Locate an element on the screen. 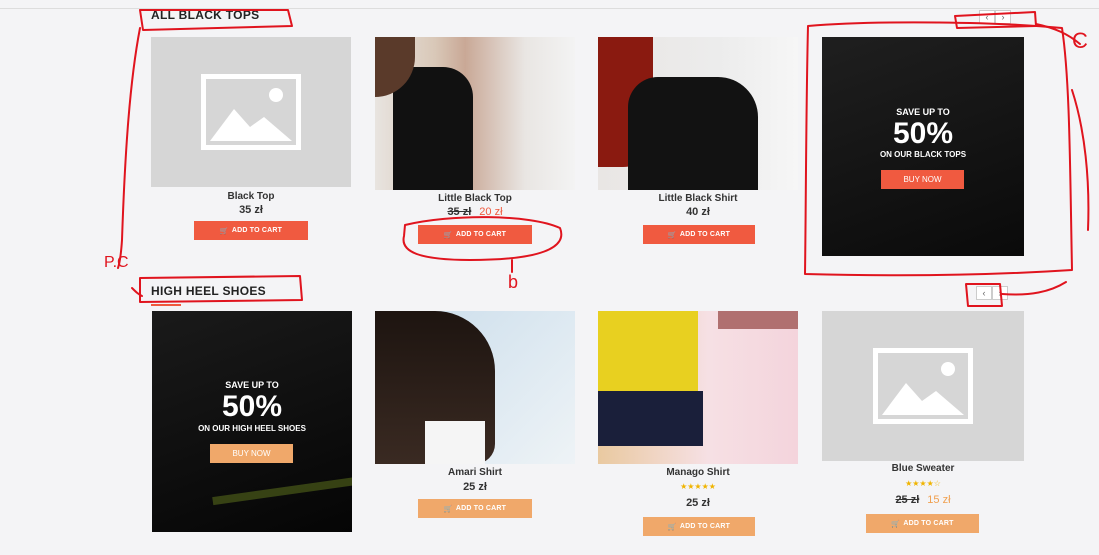 This screenshot has height=555, width=1099. annotation-bottom-arrow is located at coordinates (1034, 288).